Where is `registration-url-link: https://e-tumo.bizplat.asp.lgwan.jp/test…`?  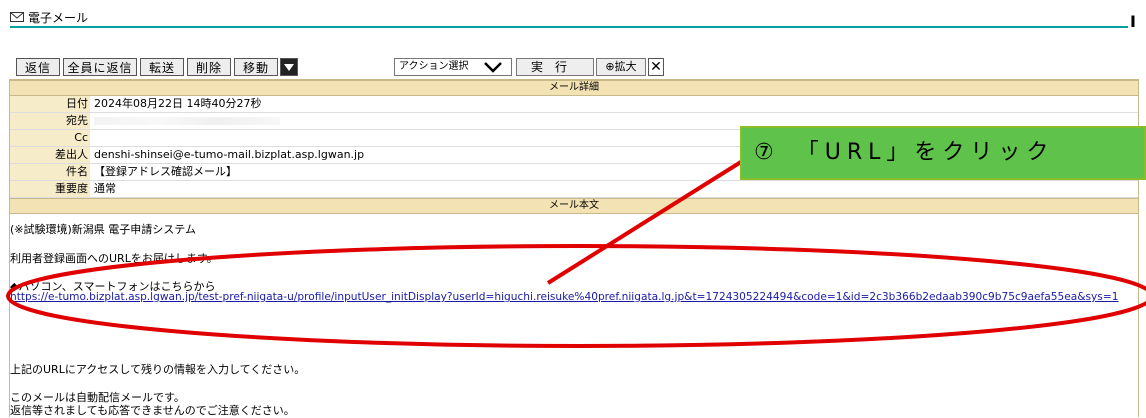
registration-url-link: https://e-tumo.bizplat.asp.lgwan.jp/test… is located at coordinates (564, 297).